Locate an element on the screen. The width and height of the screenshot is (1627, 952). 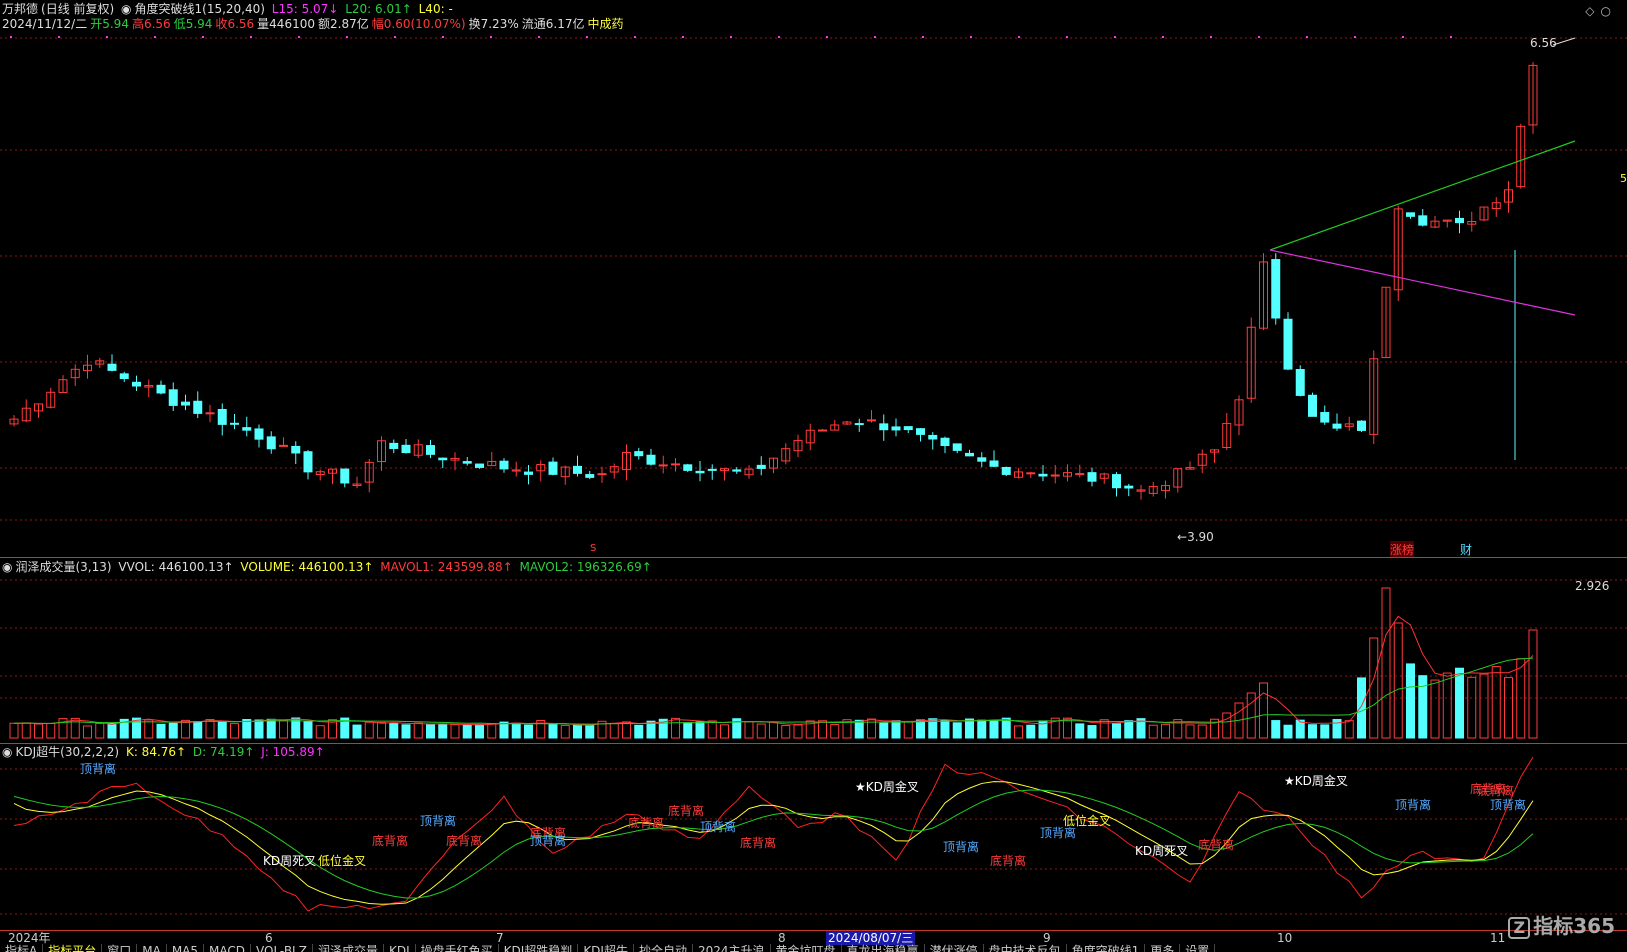
tab-15: 直龙出海稳赢 is located at coordinates (883, 948).